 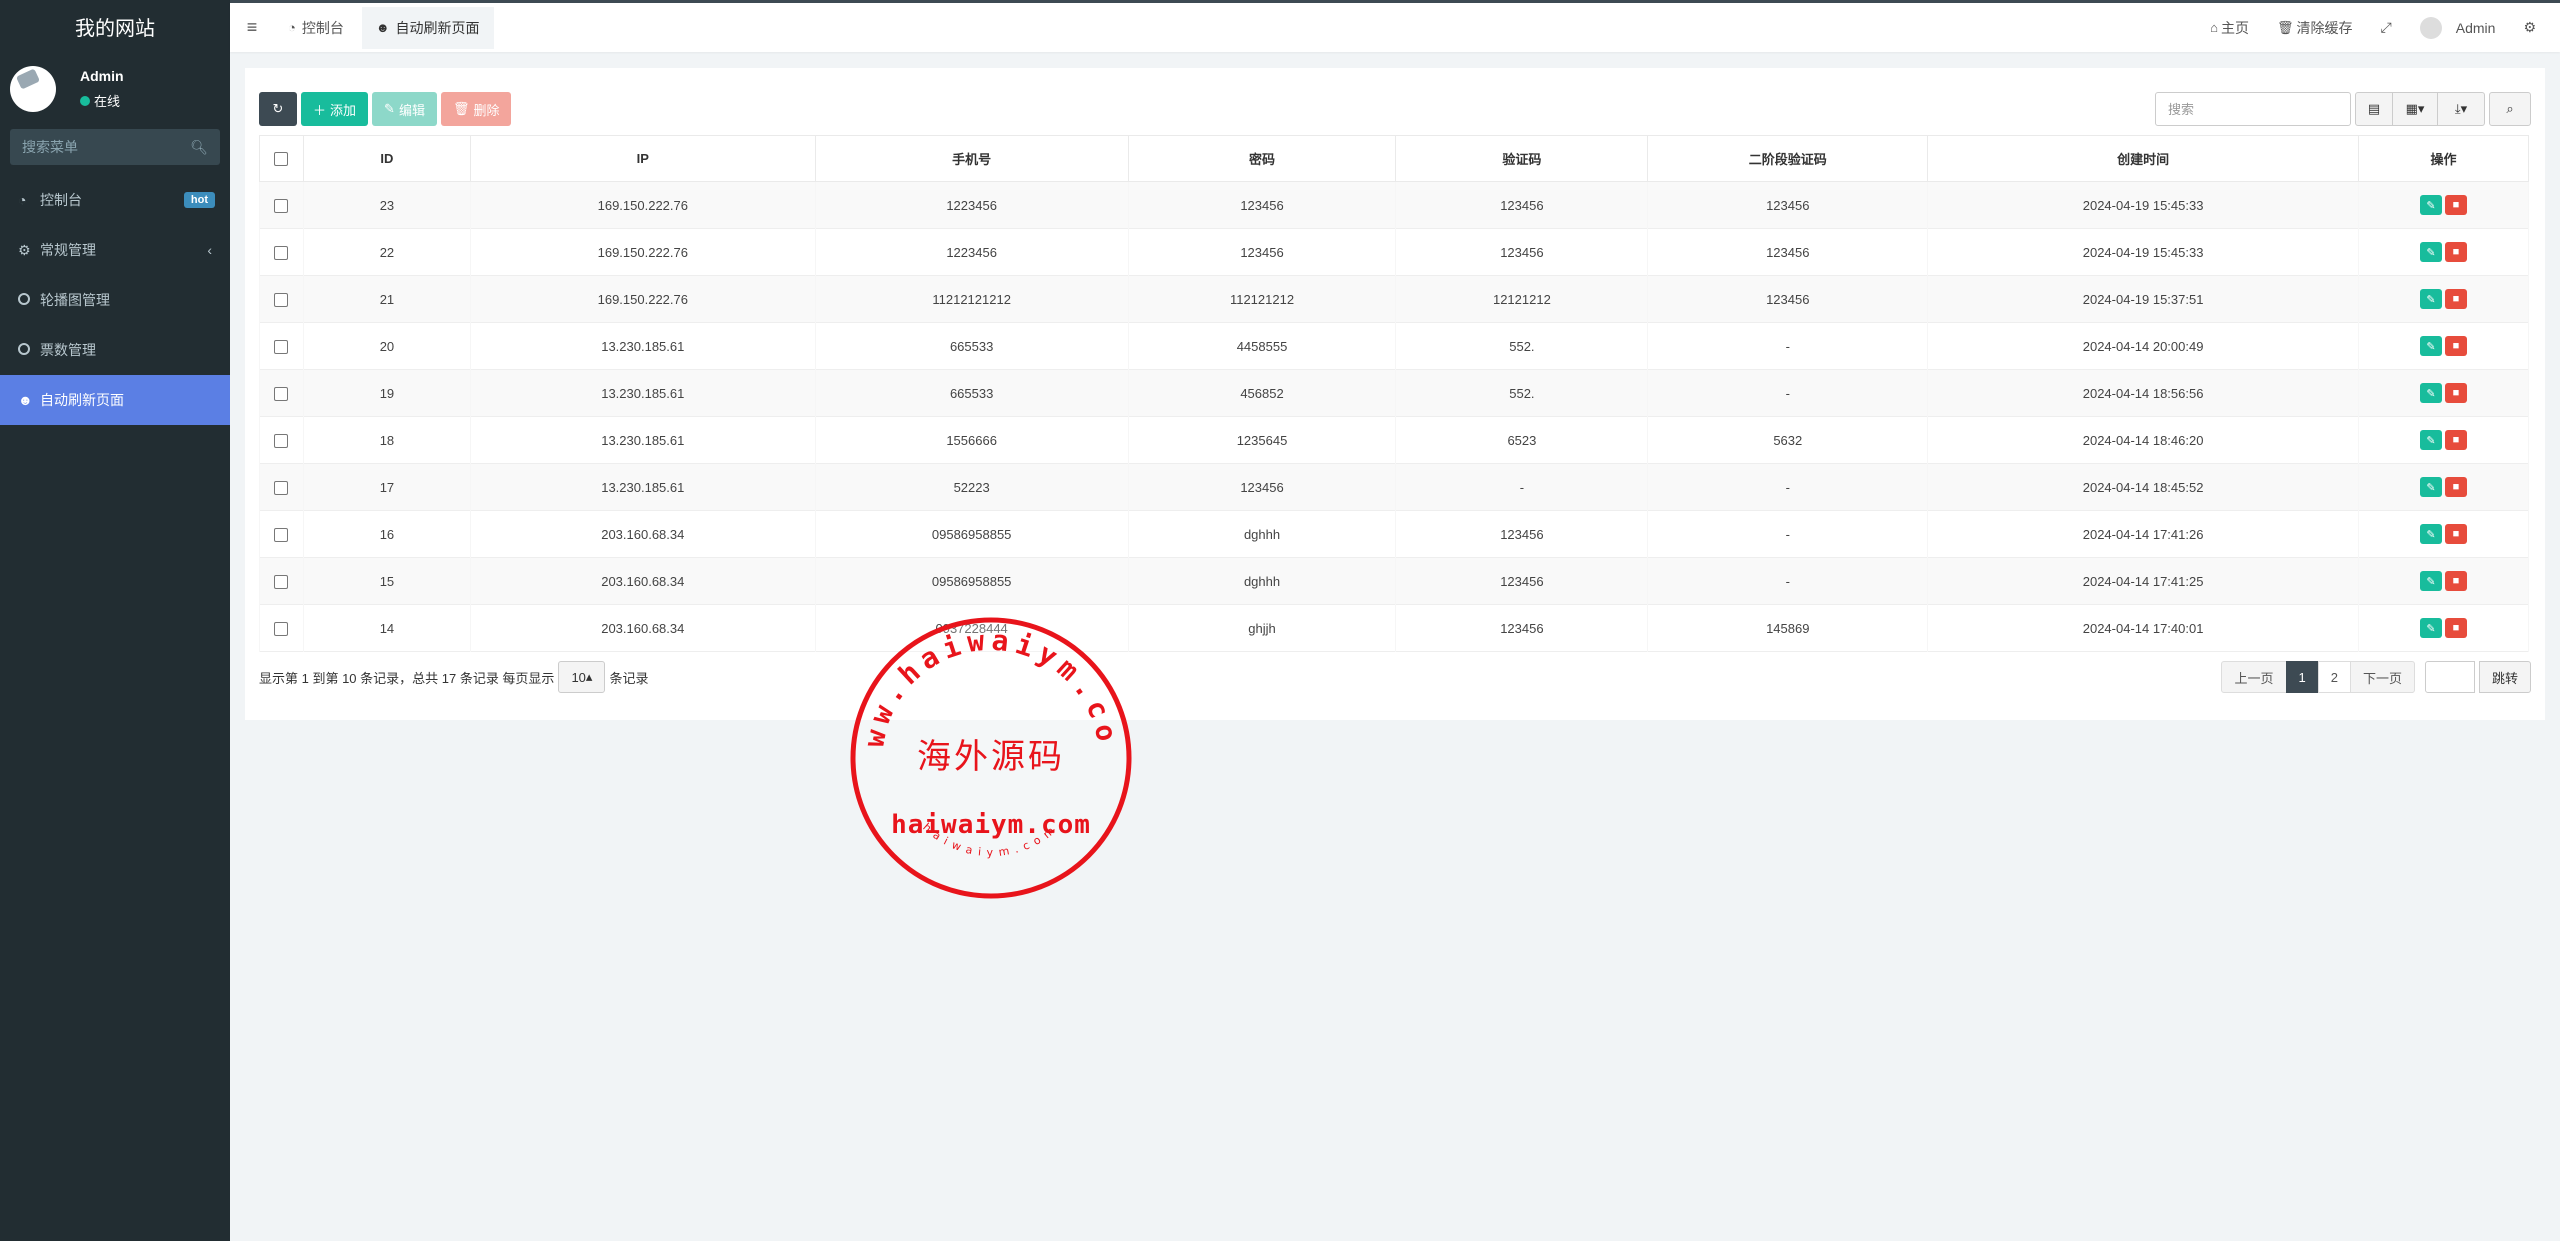 I want to click on search-icon: 🔍︎, so click(x=199, y=147).